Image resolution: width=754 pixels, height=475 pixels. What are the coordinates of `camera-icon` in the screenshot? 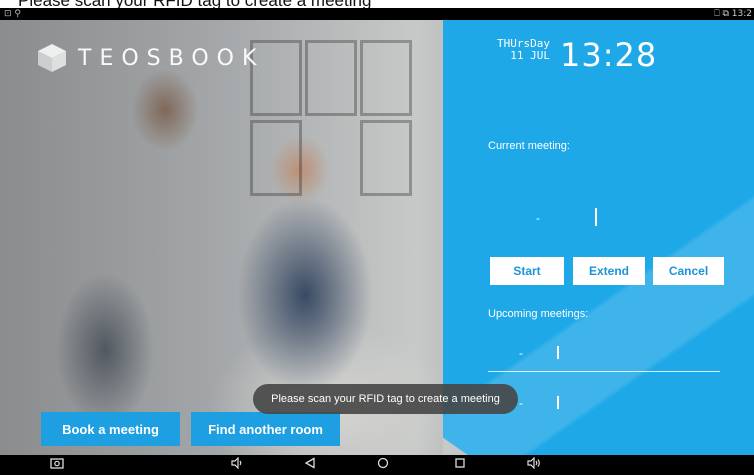 It's located at (57, 464).